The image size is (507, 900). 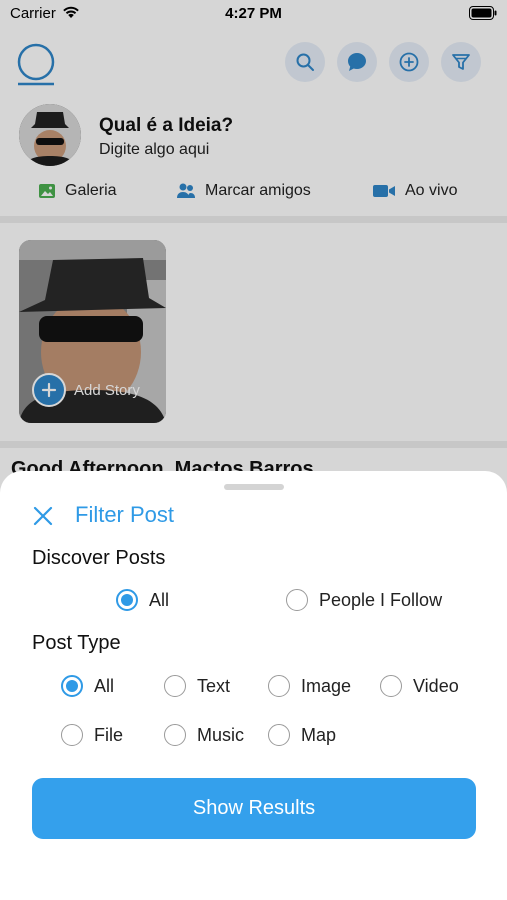 I want to click on type-option-video: Video, so click(x=419, y=686).